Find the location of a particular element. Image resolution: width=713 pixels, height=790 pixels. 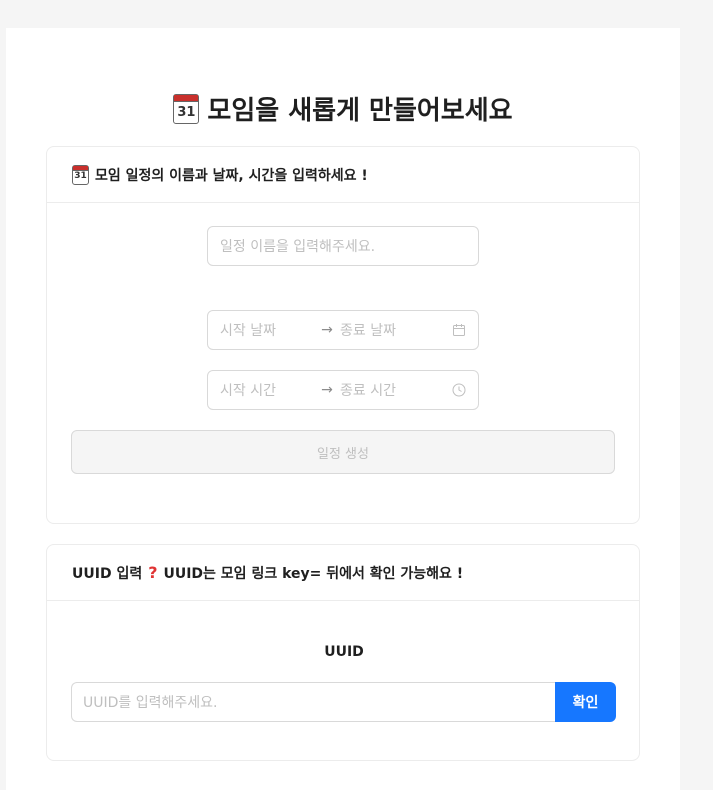

question-icon: ? is located at coordinates (153, 572).